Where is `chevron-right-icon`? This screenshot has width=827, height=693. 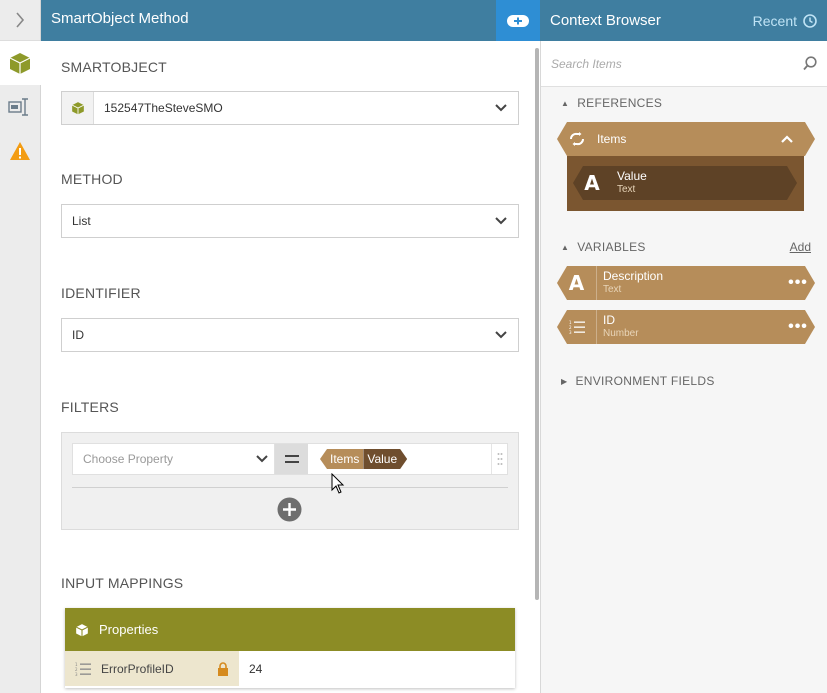
chevron-right-icon is located at coordinates (20, 20).